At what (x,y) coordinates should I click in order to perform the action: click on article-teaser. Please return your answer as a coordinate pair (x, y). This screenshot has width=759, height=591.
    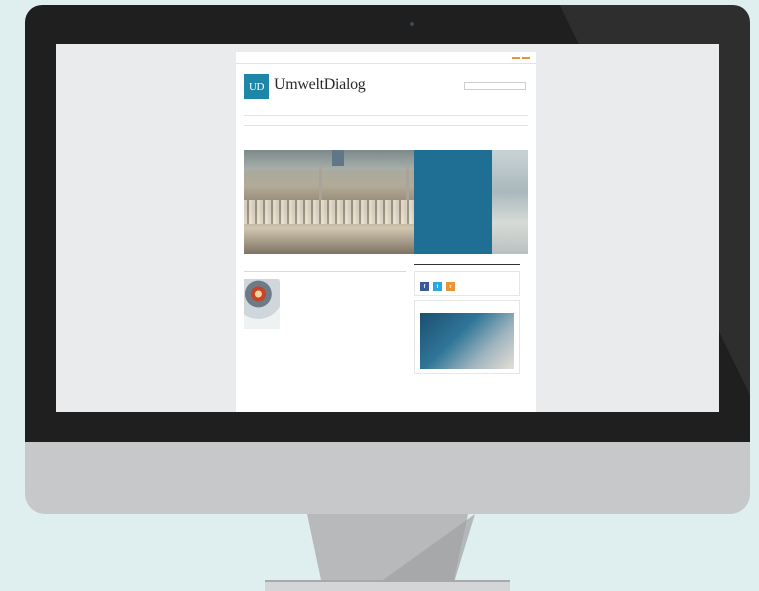
    Looking at the image, I should click on (325, 307).